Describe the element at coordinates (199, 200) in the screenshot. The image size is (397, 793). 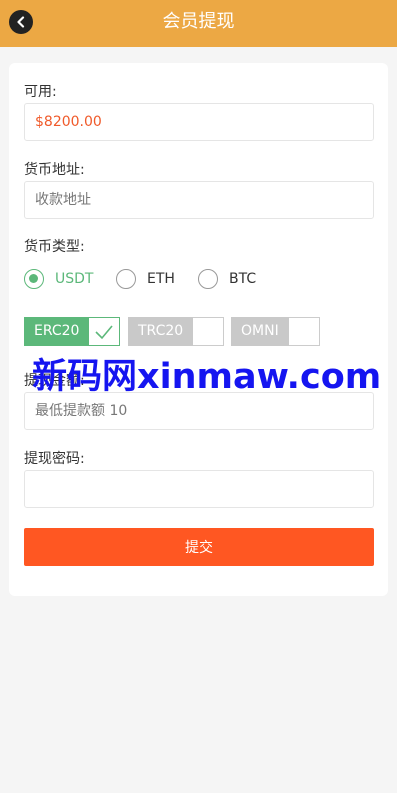
I see `address-input` at that location.